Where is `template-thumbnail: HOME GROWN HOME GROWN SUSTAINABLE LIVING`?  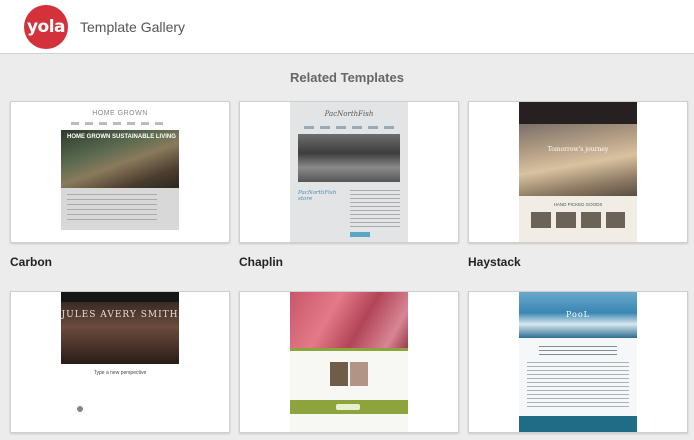
template-thumbnail: HOME GROWN HOME GROWN SUSTAINABLE LIVING is located at coordinates (120, 172).